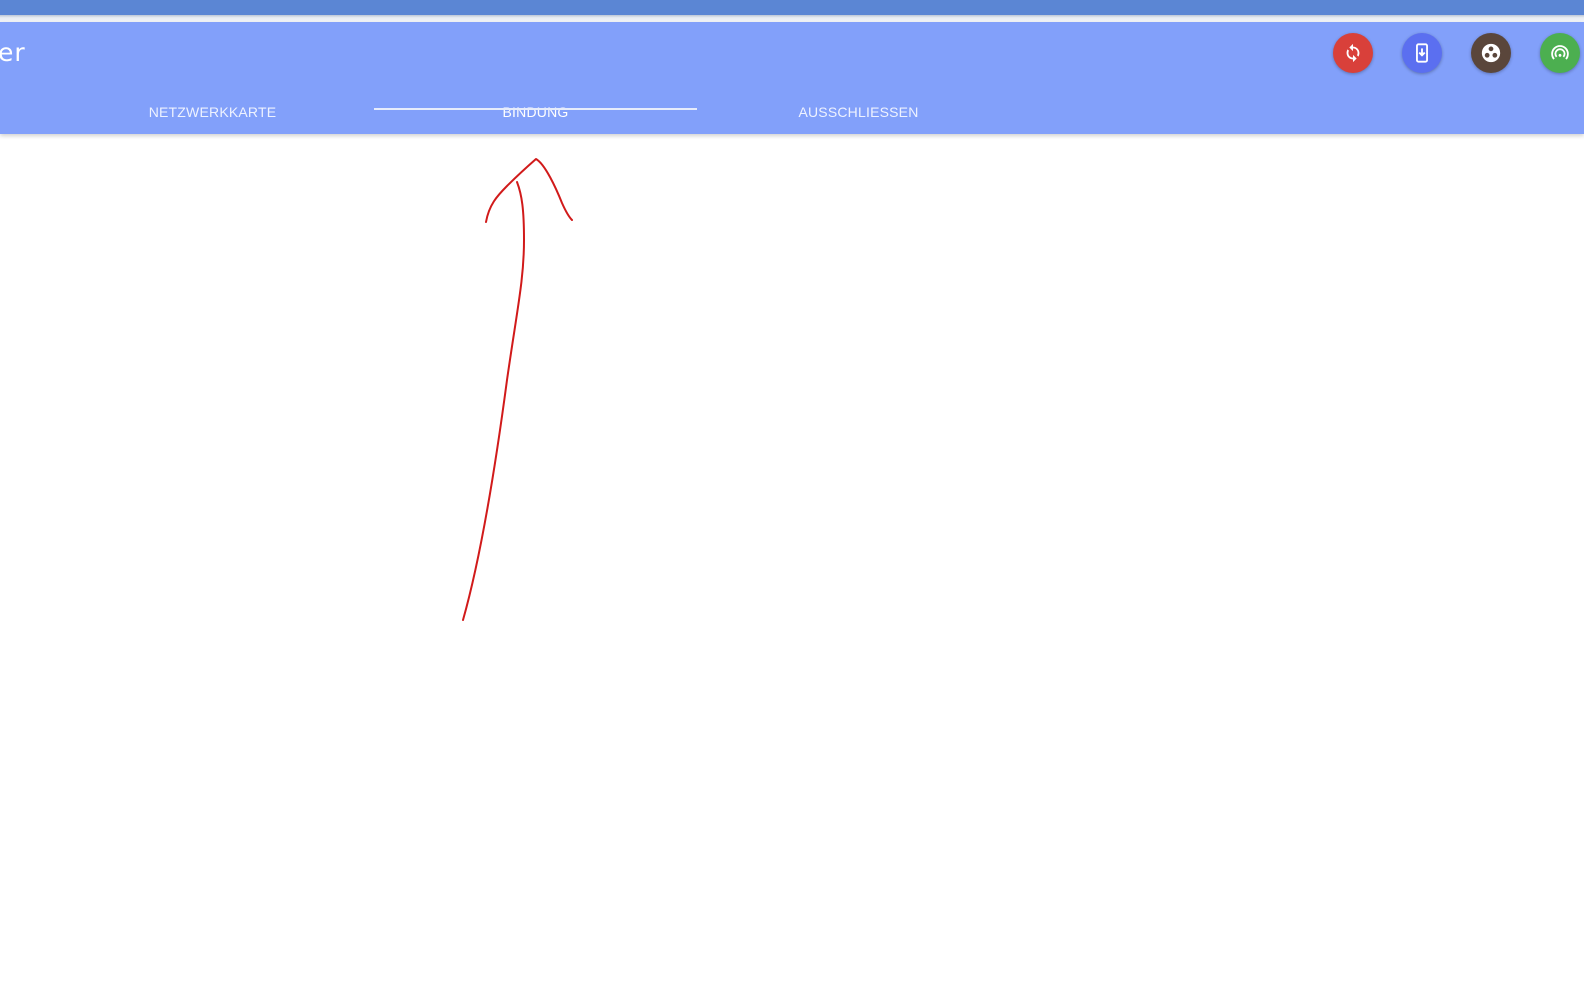 The height and width of the screenshot is (987, 1584). I want to click on app-bar: er NETZWERKKARTE BINDUNG AUSSCHLIESSEN, so click(792, 78).